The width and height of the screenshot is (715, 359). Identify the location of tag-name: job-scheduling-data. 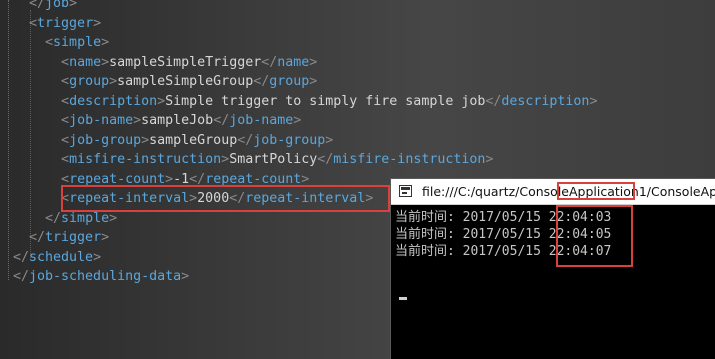
(105, 276).